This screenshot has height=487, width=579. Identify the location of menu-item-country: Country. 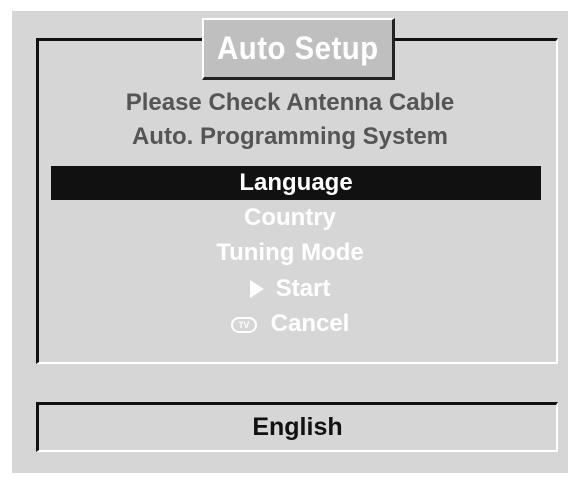
(290, 218).